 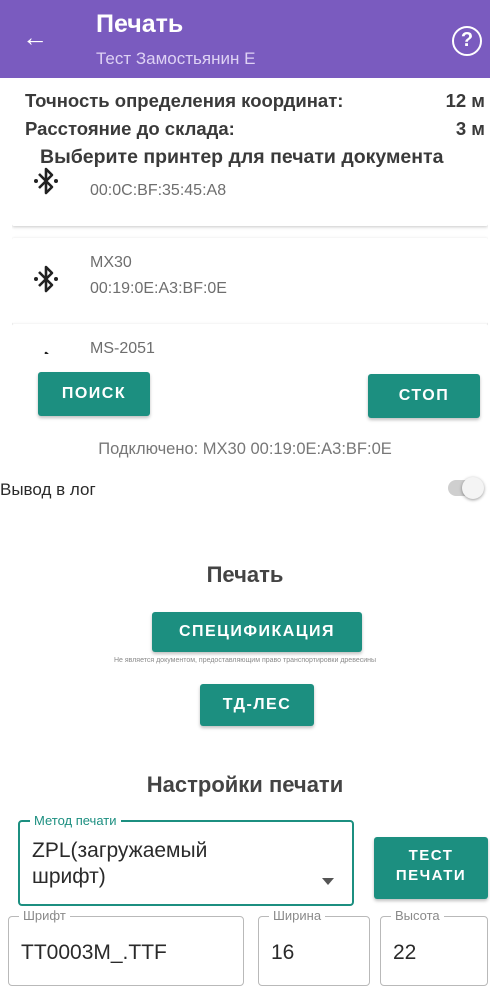 I want to click on print-method-select: Метод печати ZPL(загружаемый шрифт), so click(x=186, y=859).